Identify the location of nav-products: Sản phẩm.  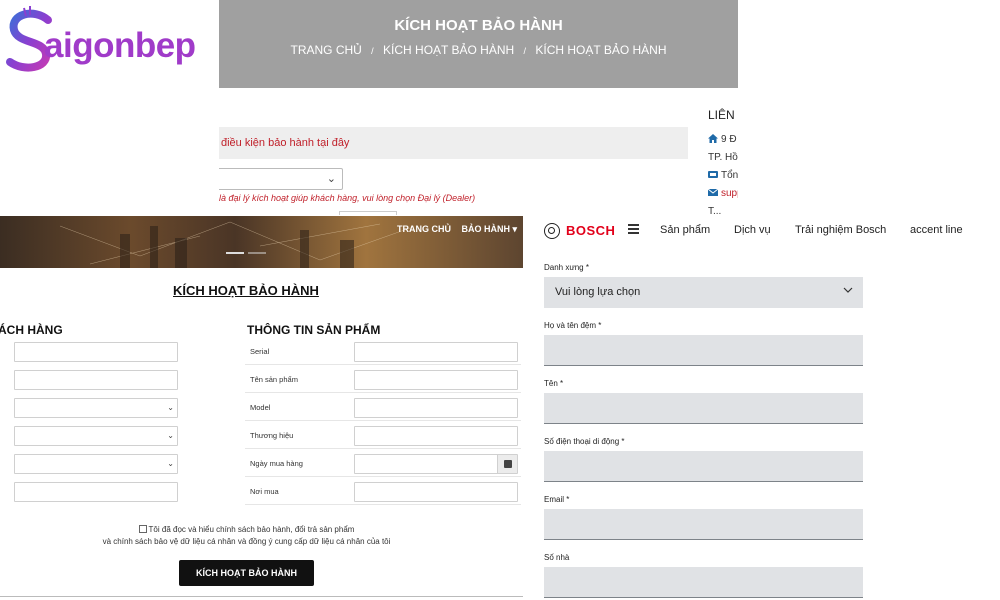
(685, 230).